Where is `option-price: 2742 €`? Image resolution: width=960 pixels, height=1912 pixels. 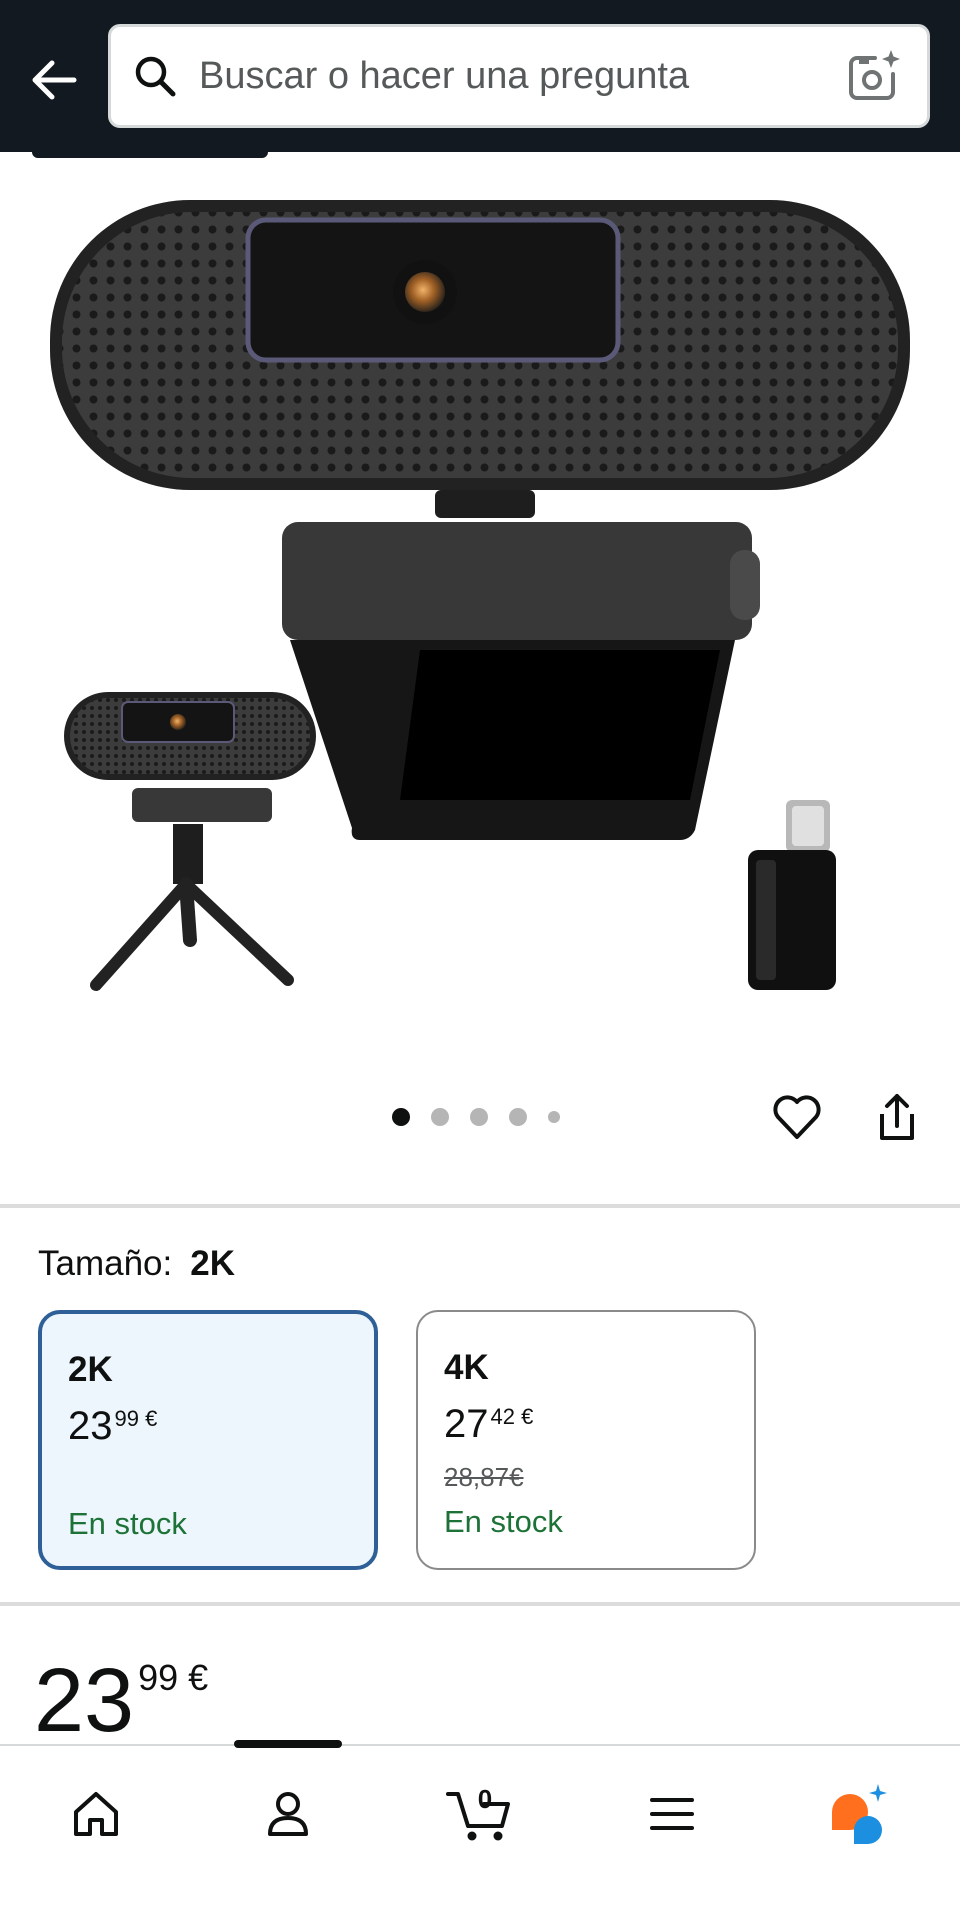
option-price: 2742 € is located at coordinates (489, 1424).